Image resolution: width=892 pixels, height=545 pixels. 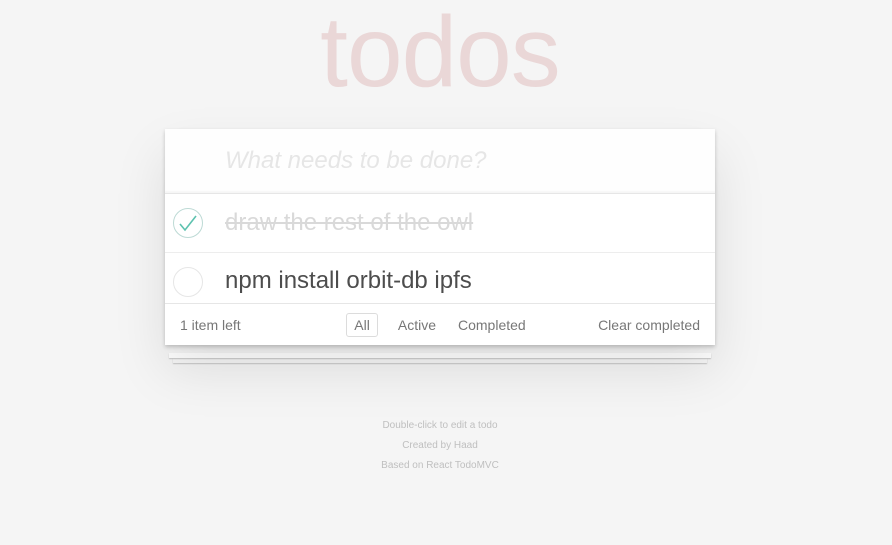 What do you see at coordinates (349, 222) in the screenshot?
I see `todo-label: draw the rest of the owl` at bounding box center [349, 222].